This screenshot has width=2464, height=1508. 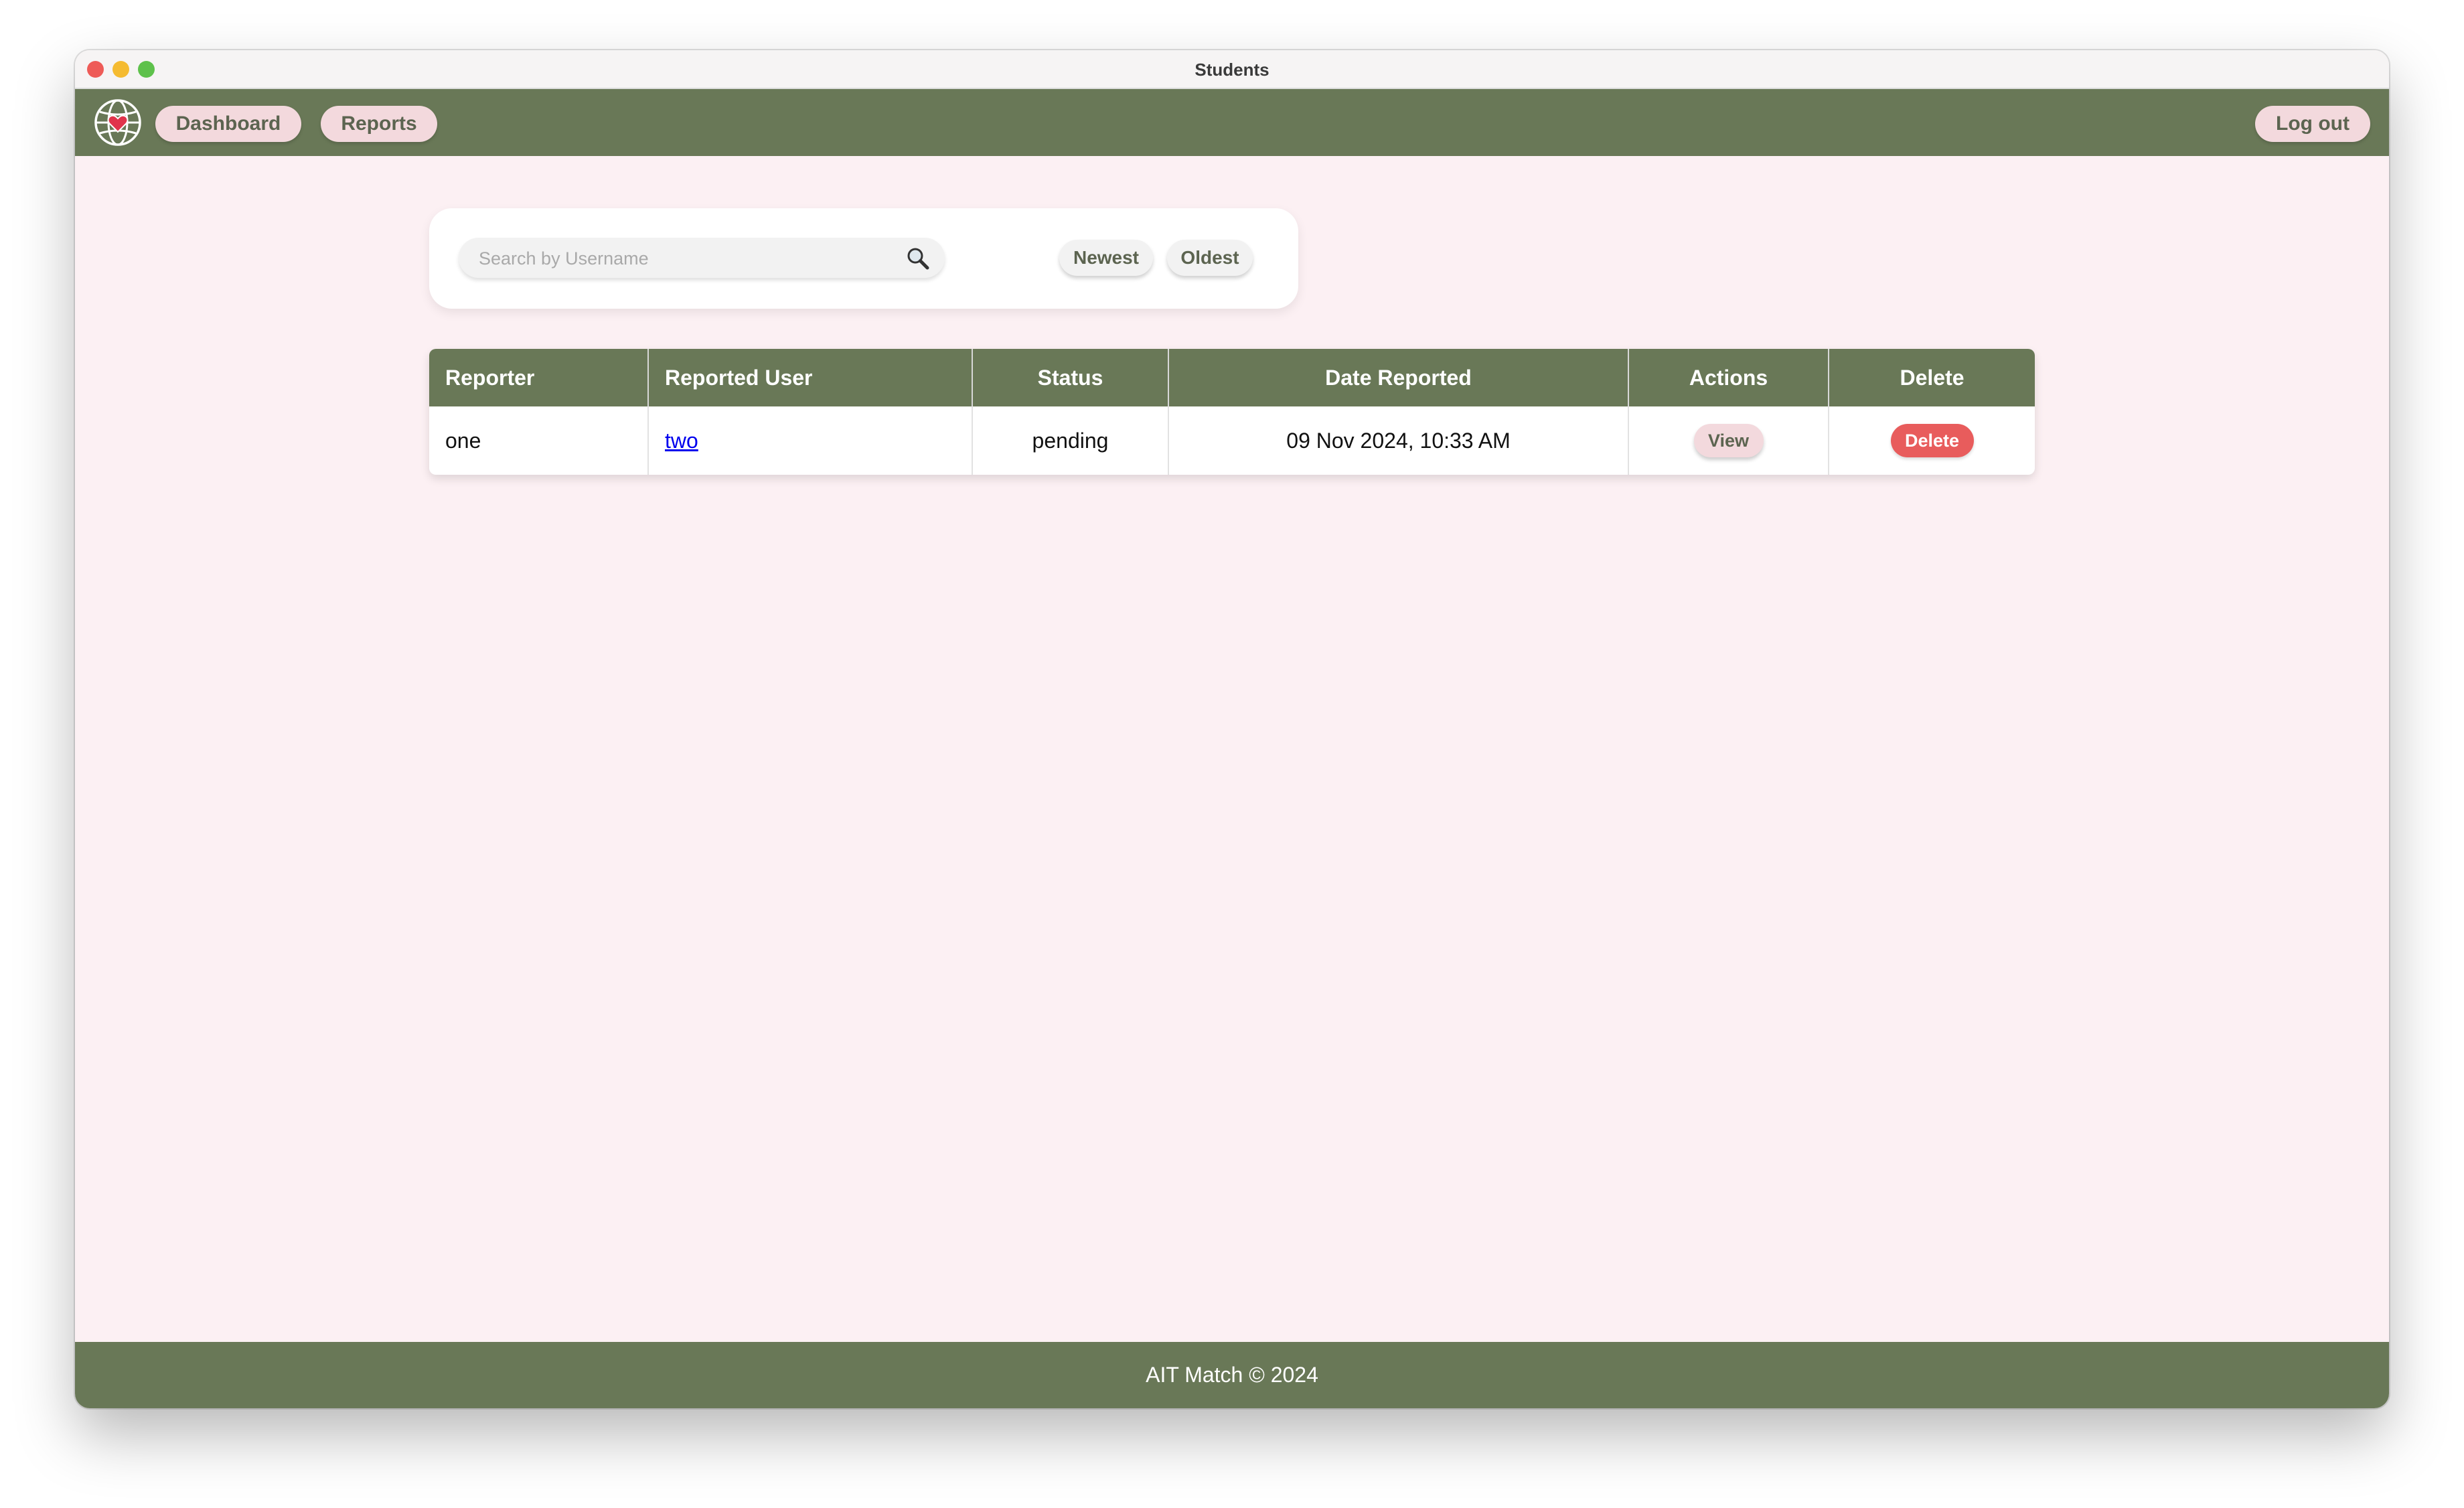 What do you see at coordinates (810, 441) in the screenshot?
I see `cell-reported-user: two` at bounding box center [810, 441].